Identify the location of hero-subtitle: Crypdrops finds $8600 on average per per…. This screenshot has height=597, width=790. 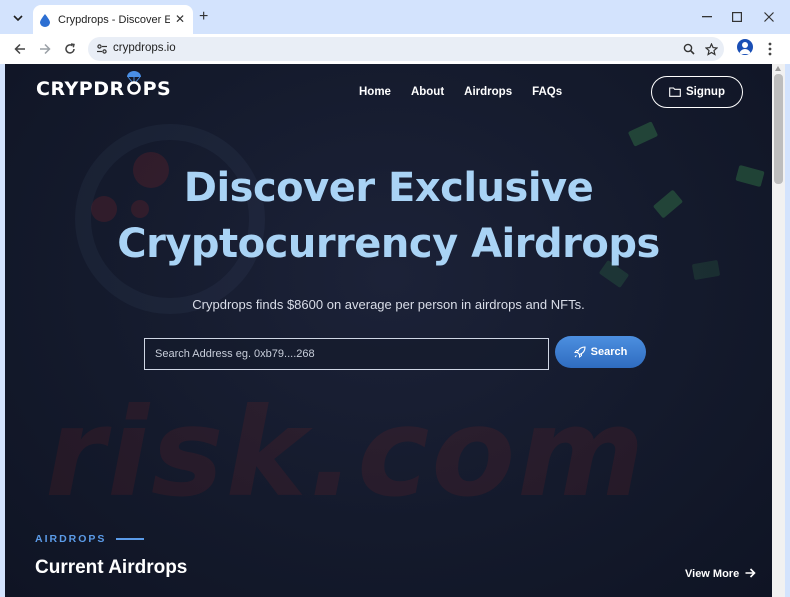
(388, 304).